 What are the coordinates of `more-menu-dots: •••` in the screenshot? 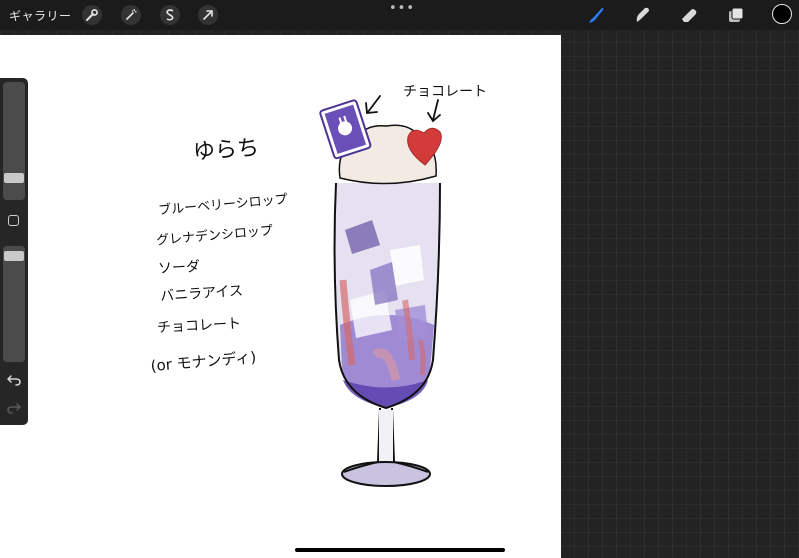 It's located at (402, 8).